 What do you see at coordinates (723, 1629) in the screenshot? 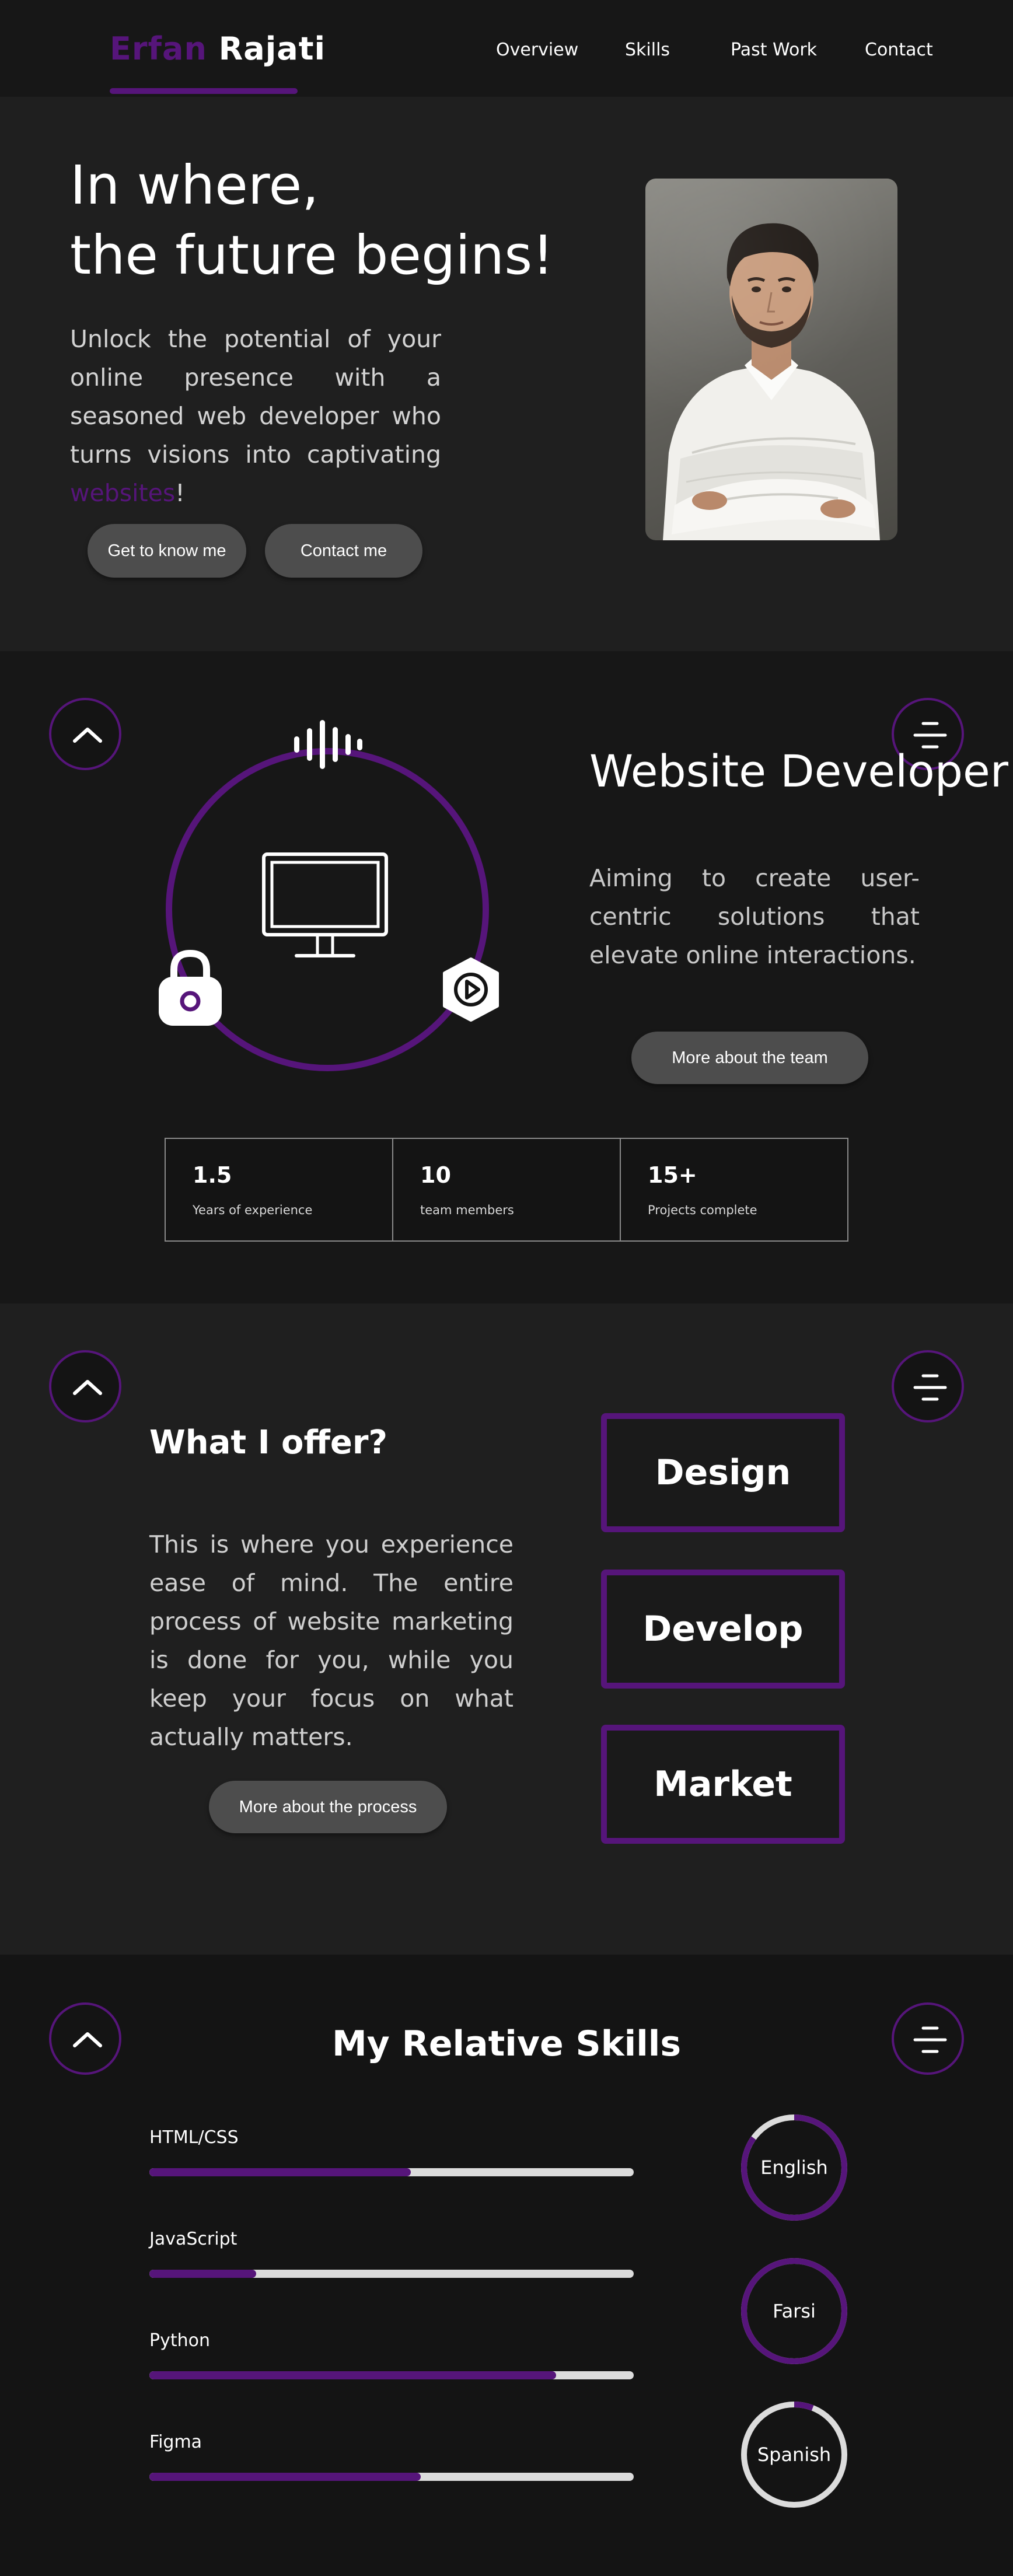
I see `offer-card-develop: Develop` at bounding box center [723, 1629].